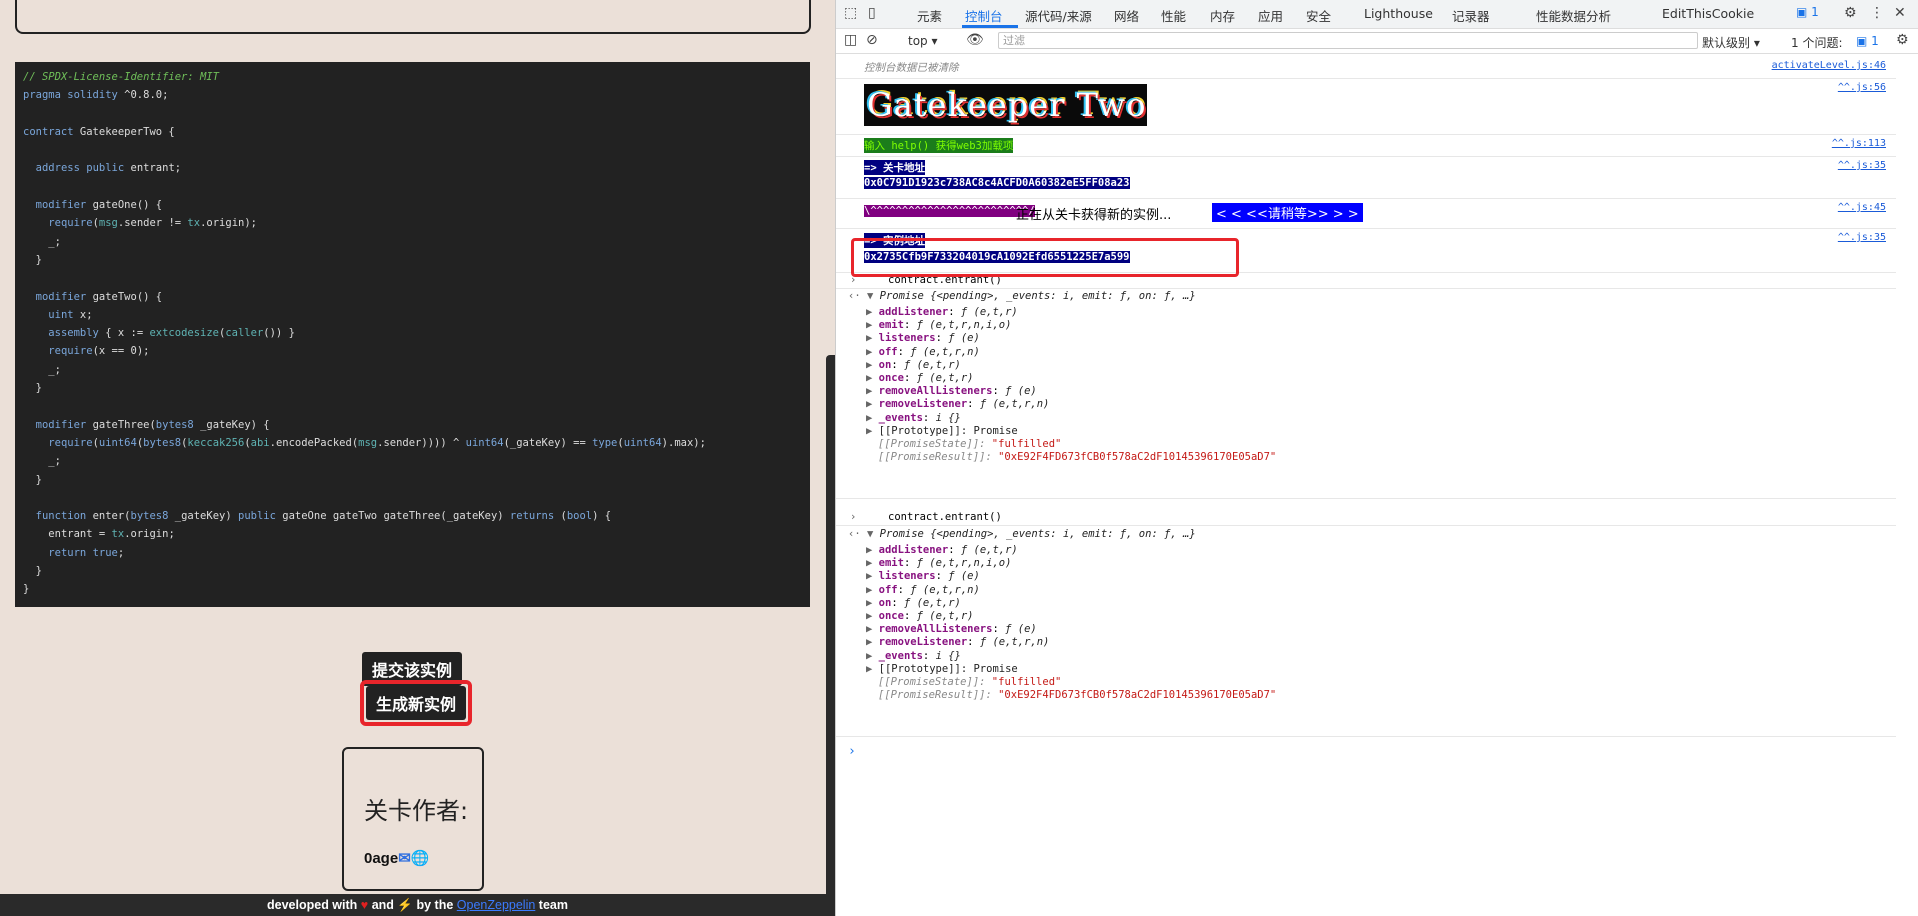 This screenshot has width=1918, height=916. I want to click on issues-badge: ▣ 1, so click(1867, 41).